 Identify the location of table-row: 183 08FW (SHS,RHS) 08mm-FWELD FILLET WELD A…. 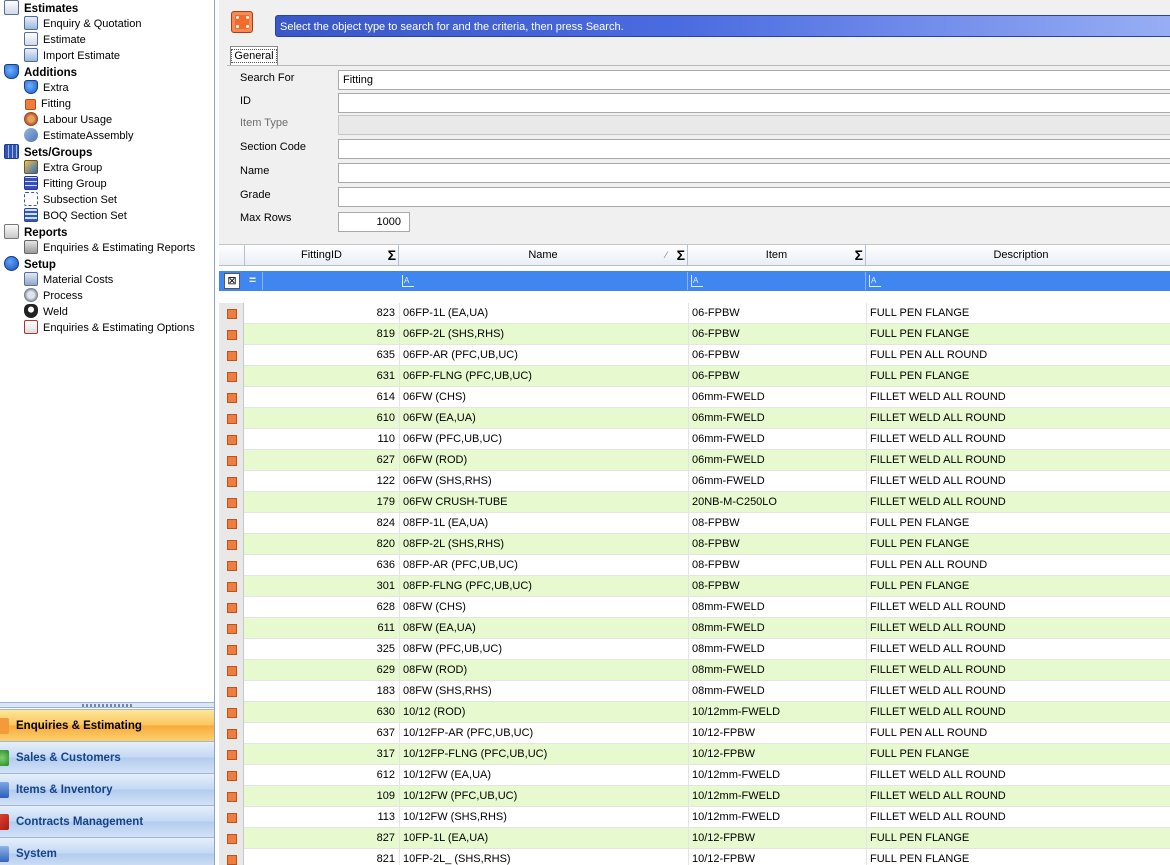
(694, 691).